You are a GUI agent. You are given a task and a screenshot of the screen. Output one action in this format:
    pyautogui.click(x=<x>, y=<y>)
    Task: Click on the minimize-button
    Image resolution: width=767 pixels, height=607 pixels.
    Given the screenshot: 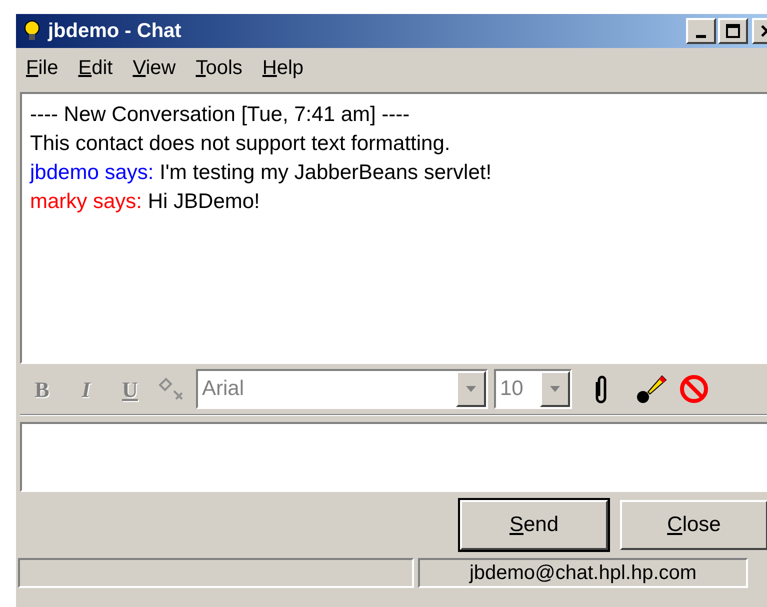 What is the action you would take?
    pyautogui.click(x=701, y=31)
    